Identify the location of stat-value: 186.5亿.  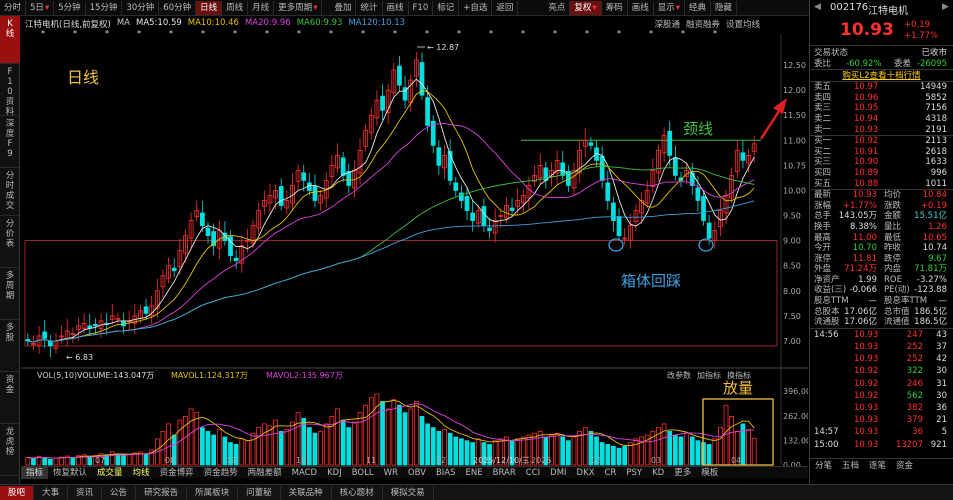
(930, 311).